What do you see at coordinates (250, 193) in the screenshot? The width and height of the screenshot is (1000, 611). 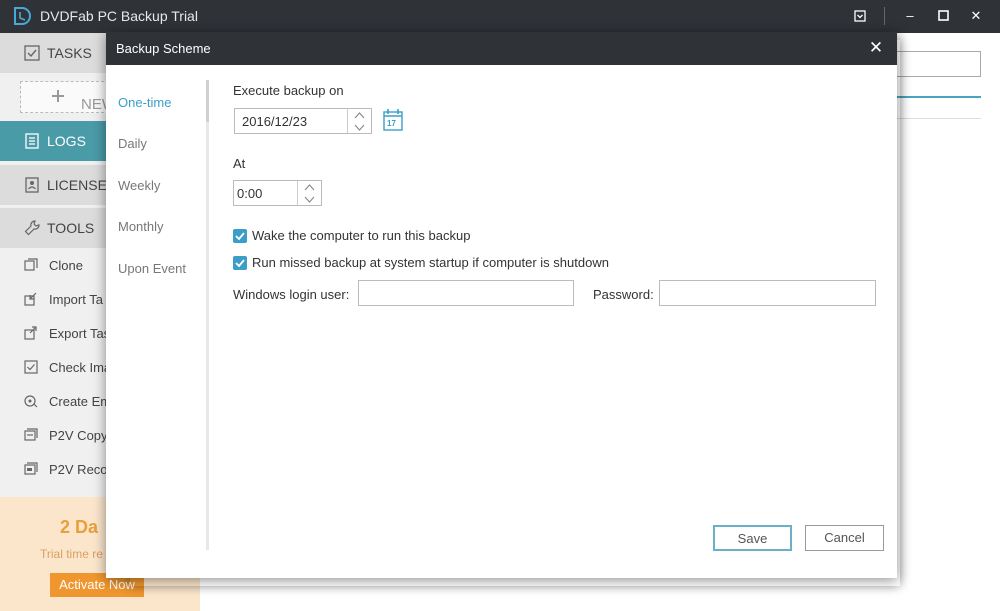 I see `time-value: 0:00` at bounding box center [250, 193].